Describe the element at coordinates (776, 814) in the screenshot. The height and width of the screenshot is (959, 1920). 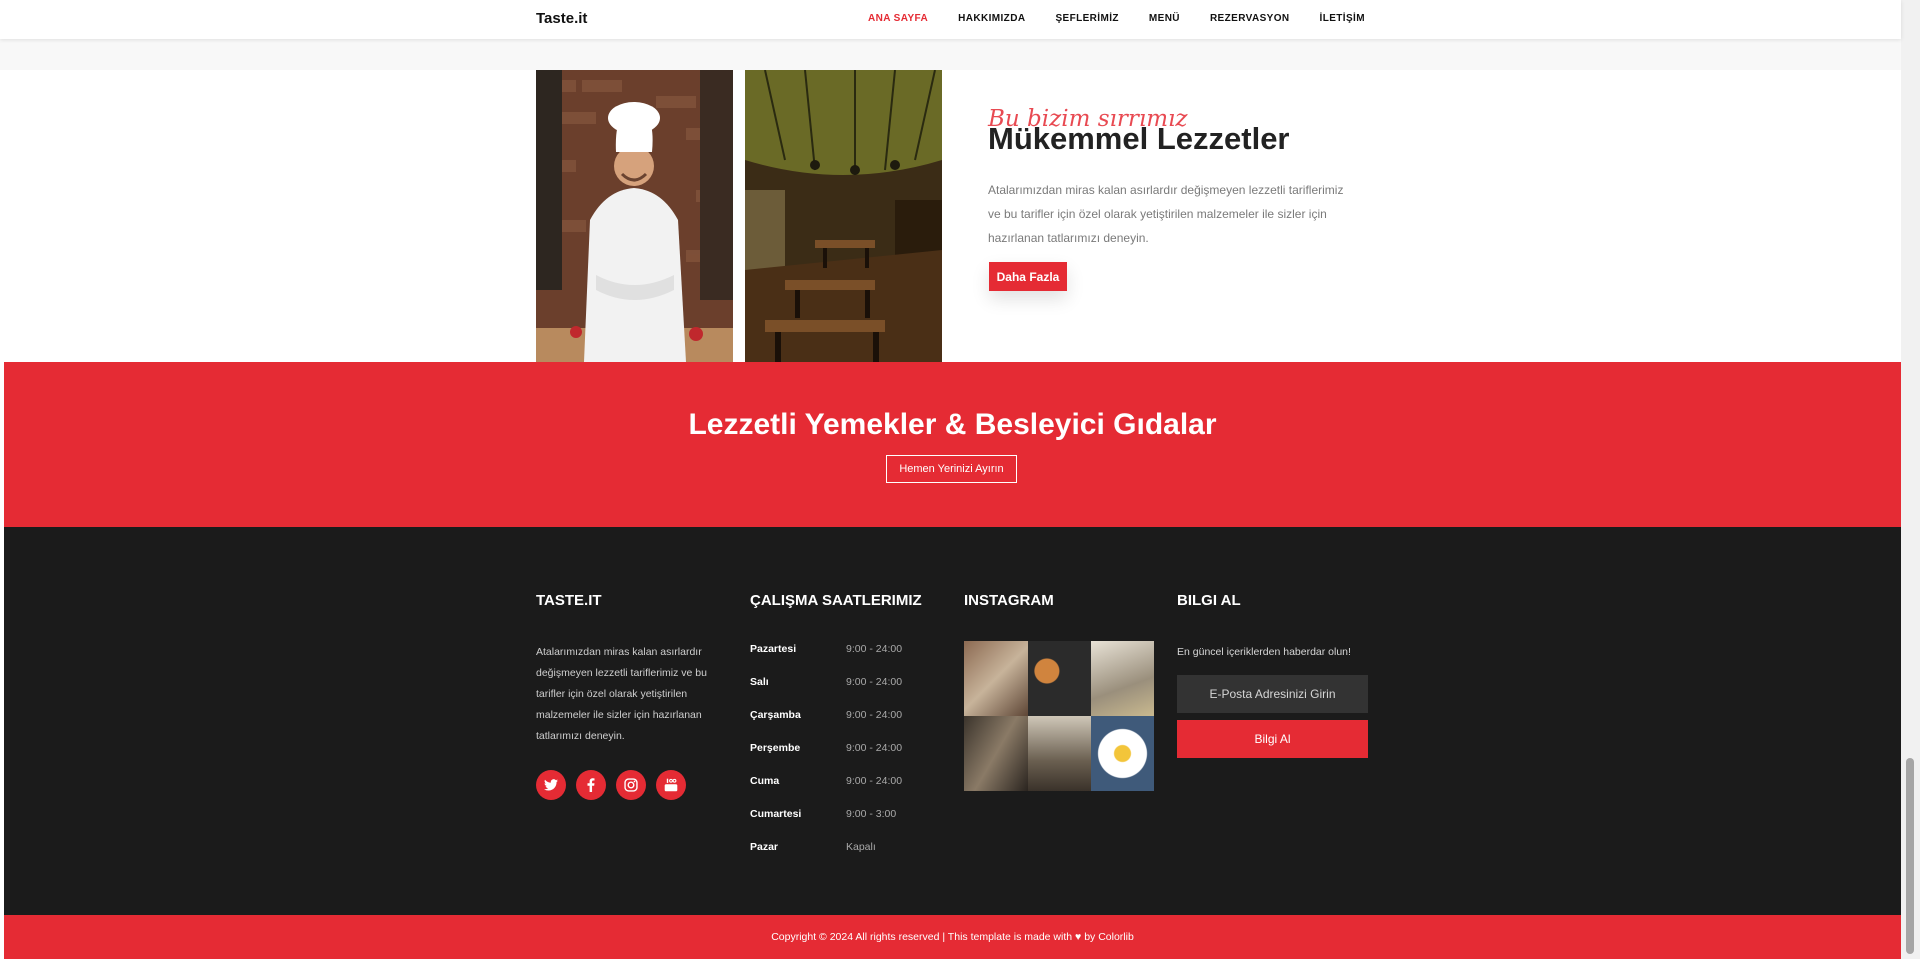
I see `hours-day: Cumartesi` at that location.